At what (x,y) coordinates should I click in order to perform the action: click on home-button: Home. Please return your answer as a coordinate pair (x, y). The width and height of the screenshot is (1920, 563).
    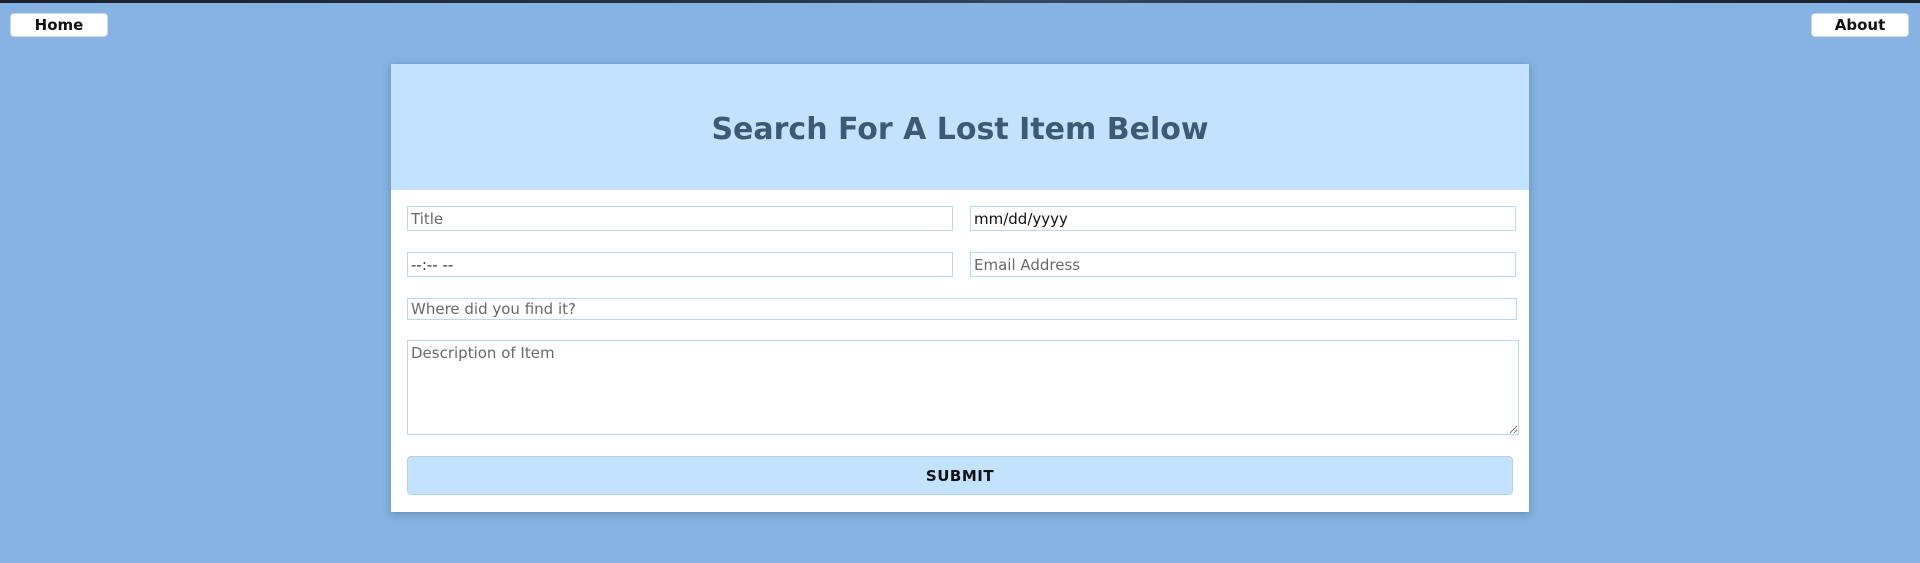
    Looking at the image, I should click on (59, 25).